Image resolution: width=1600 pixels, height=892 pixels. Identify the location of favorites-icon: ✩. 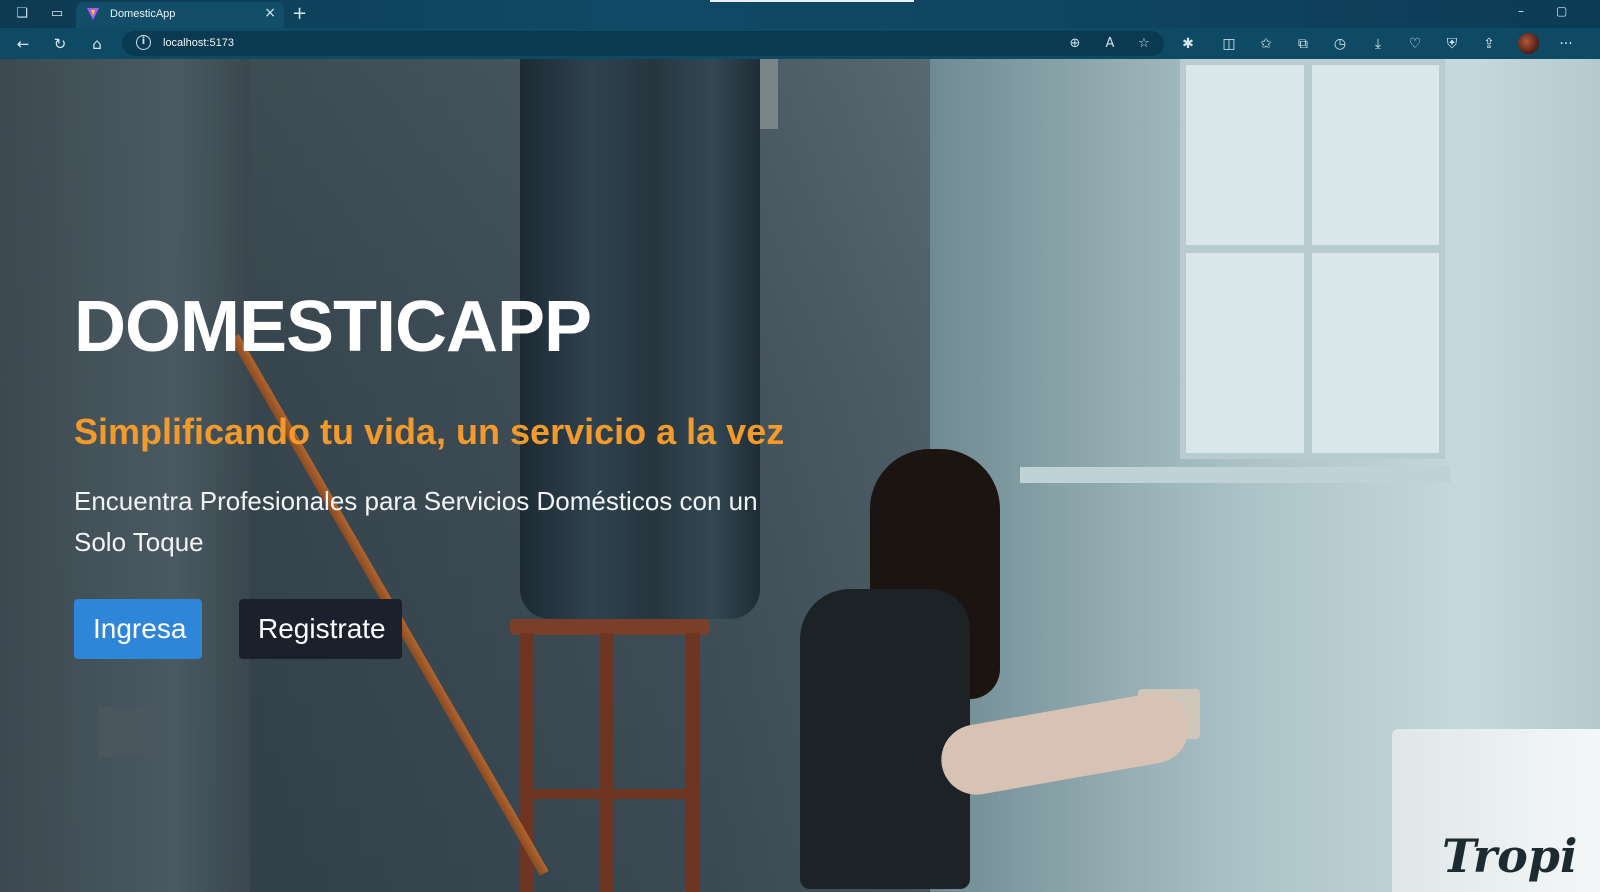
(1266, 44).